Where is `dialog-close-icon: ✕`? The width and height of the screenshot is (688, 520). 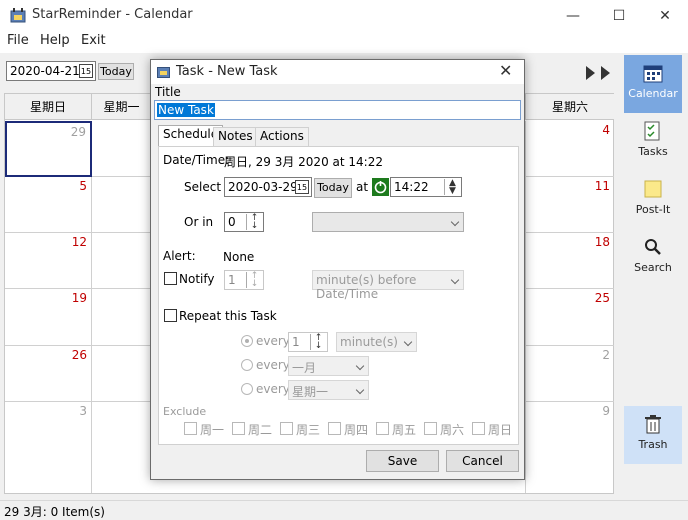 dialog-close-icon: ✕ is located at coordinates (505, 70).